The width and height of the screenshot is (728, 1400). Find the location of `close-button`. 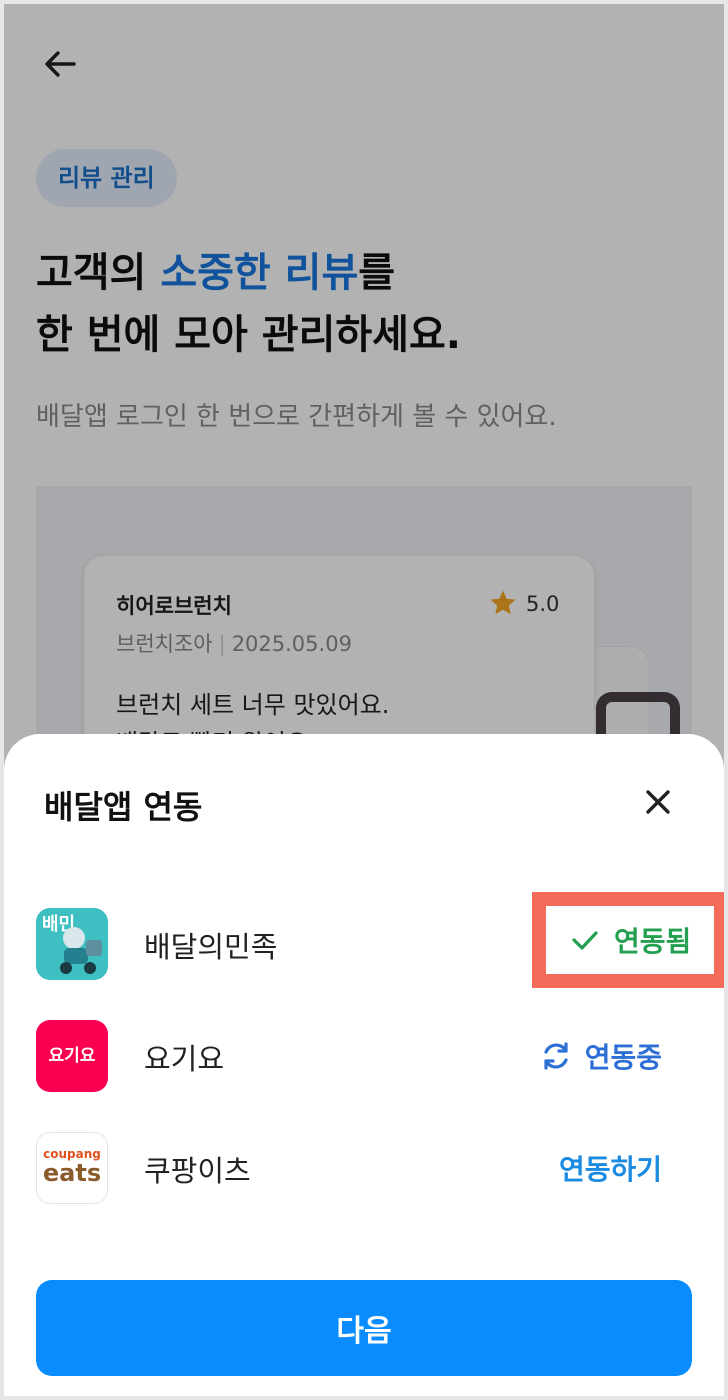

close-button is located at coordinates (658, 802).